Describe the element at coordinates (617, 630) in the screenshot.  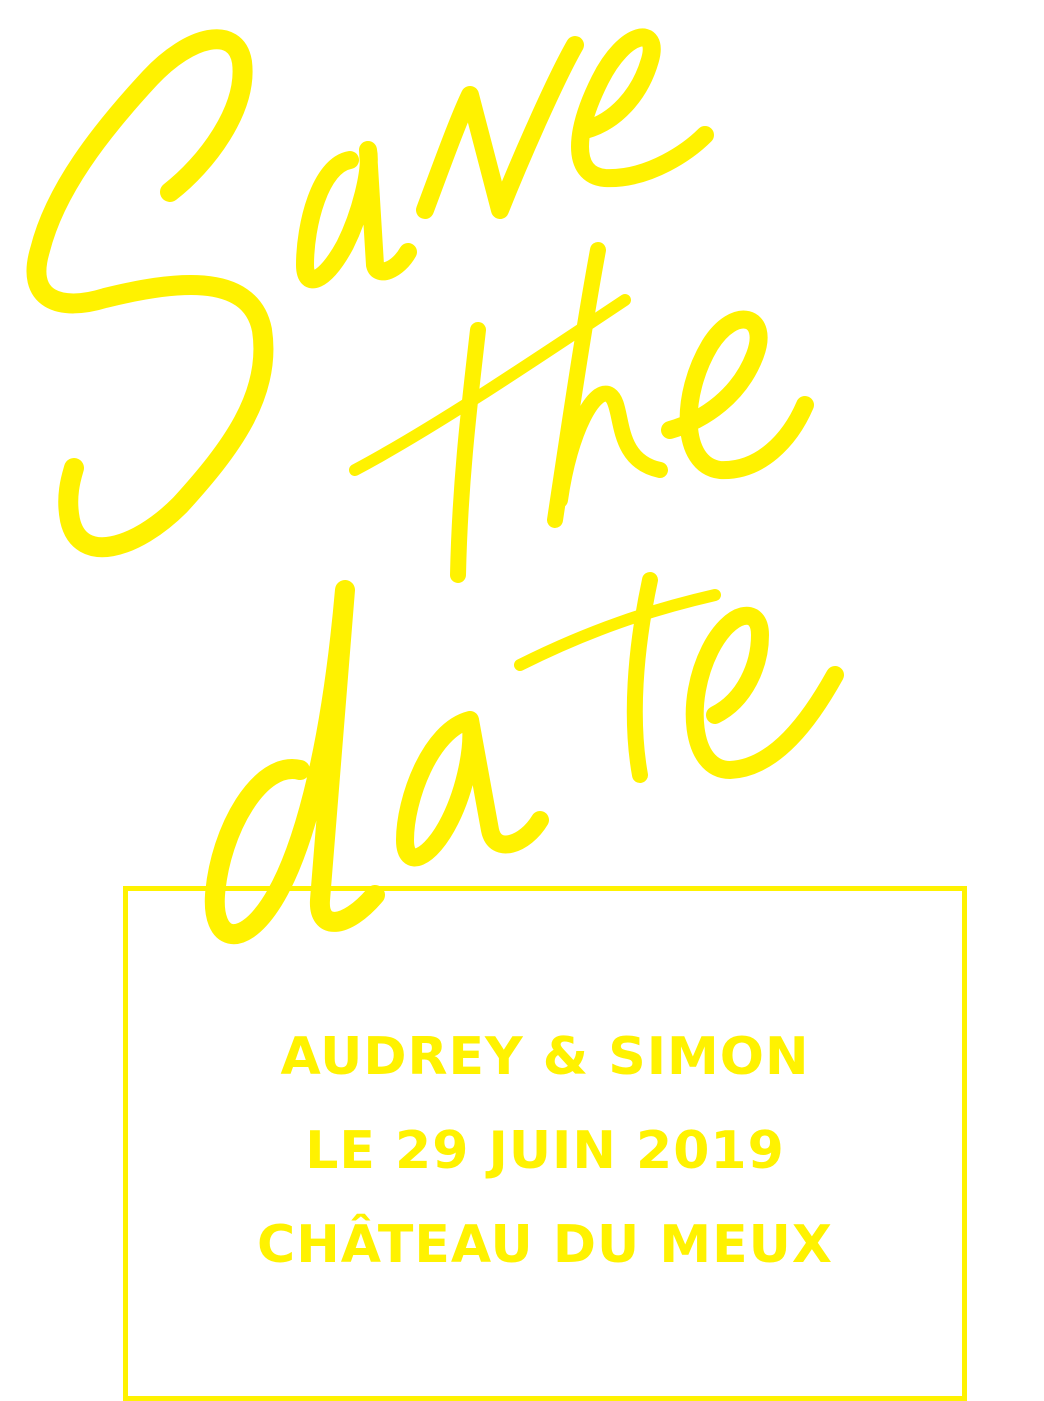
I see `letter-t-2-cross` at that location.